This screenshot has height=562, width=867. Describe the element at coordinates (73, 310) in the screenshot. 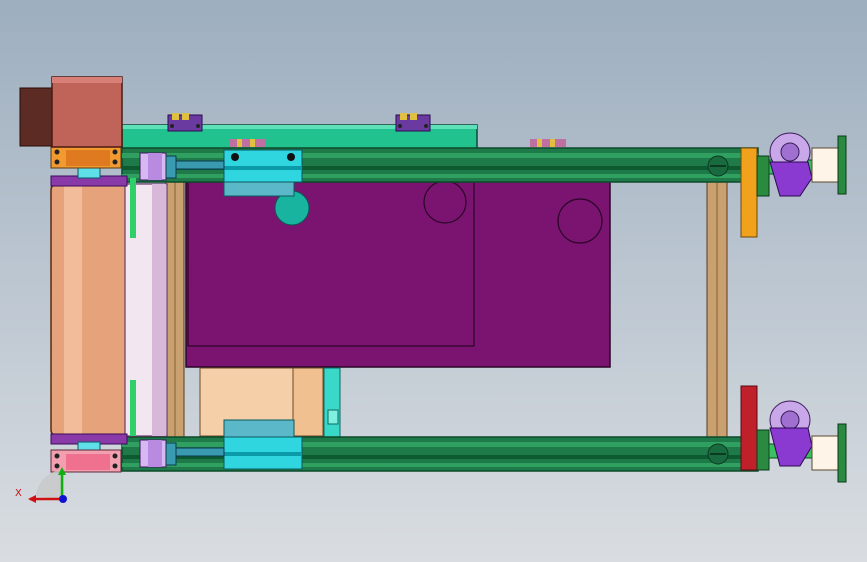

I see `copper-roller-highlight` at that location.